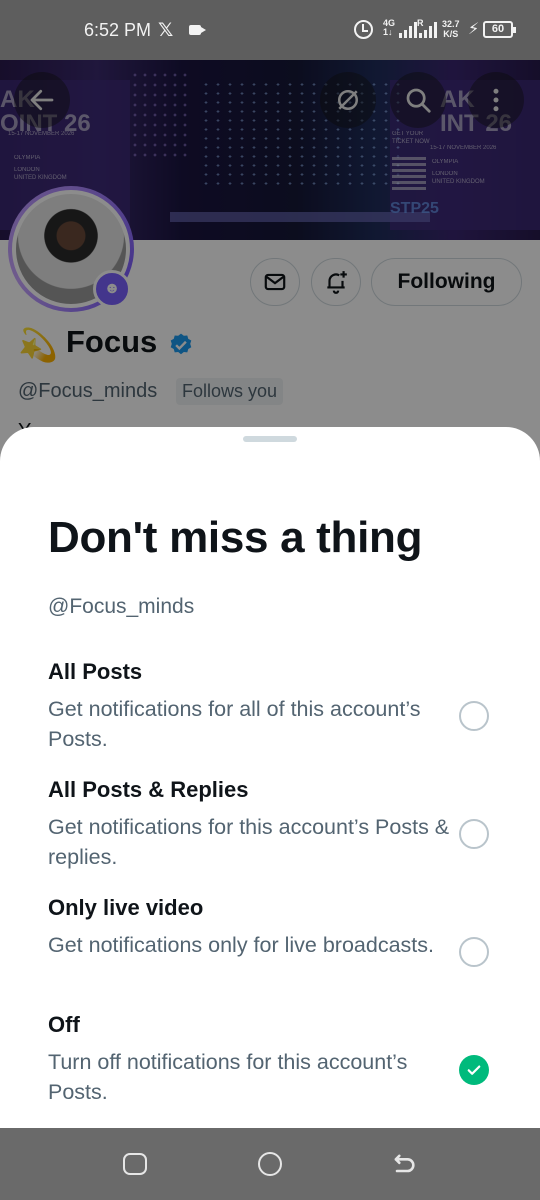  I want to click on more-vertical-icon, so click(496, 100).